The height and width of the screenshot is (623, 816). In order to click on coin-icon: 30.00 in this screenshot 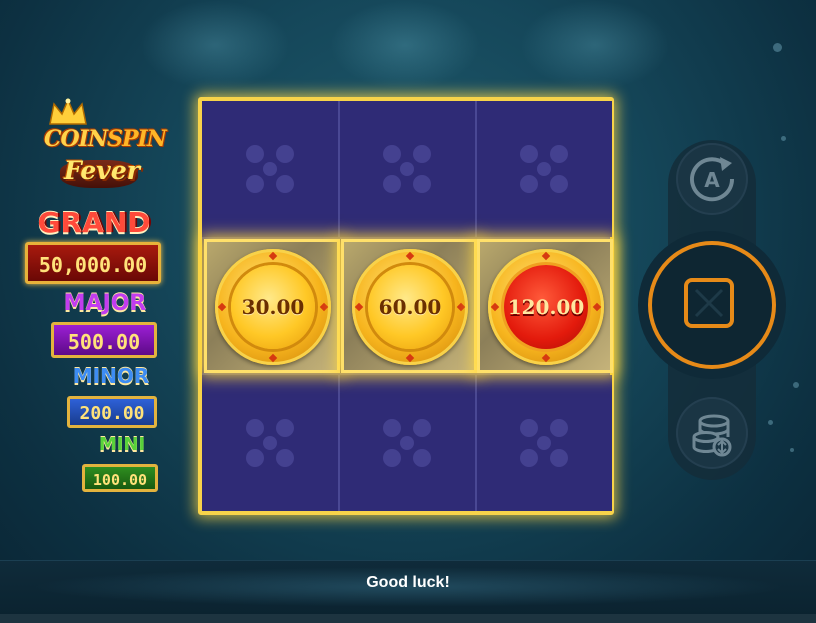, I will do `click(273, 307)`.